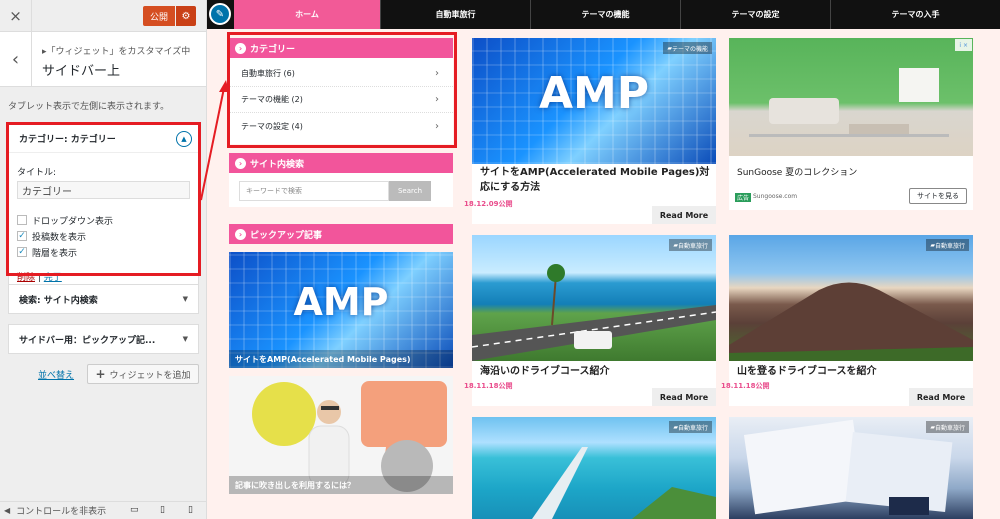 The width and height of the screenshot is (1000, 519). I want to click on ad-tag: 広告, so click(743, 197).